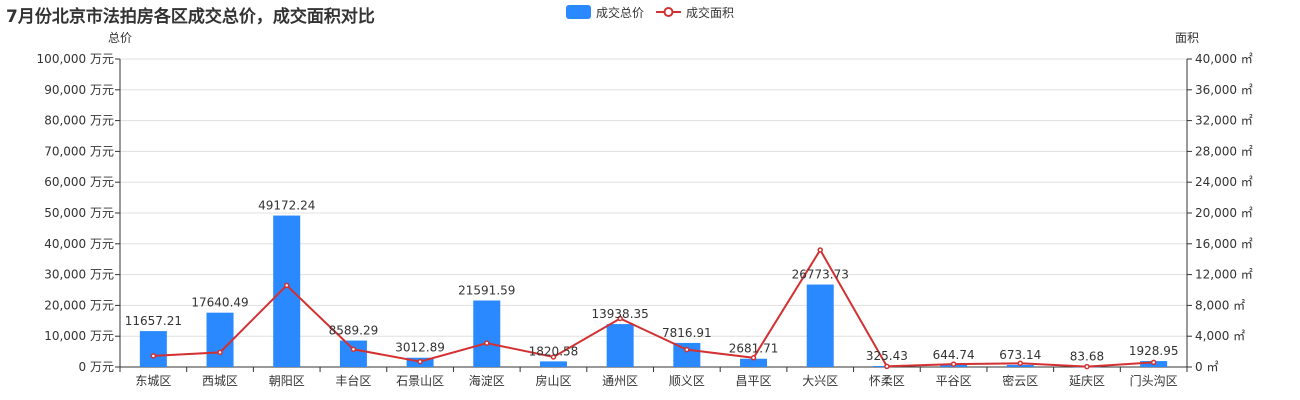 The height and width of the screenshot is (400, 1300). Describe the element at coordinates (420, 348) in the screenshot. I see `bar-data-label: 3012.89` at that location.